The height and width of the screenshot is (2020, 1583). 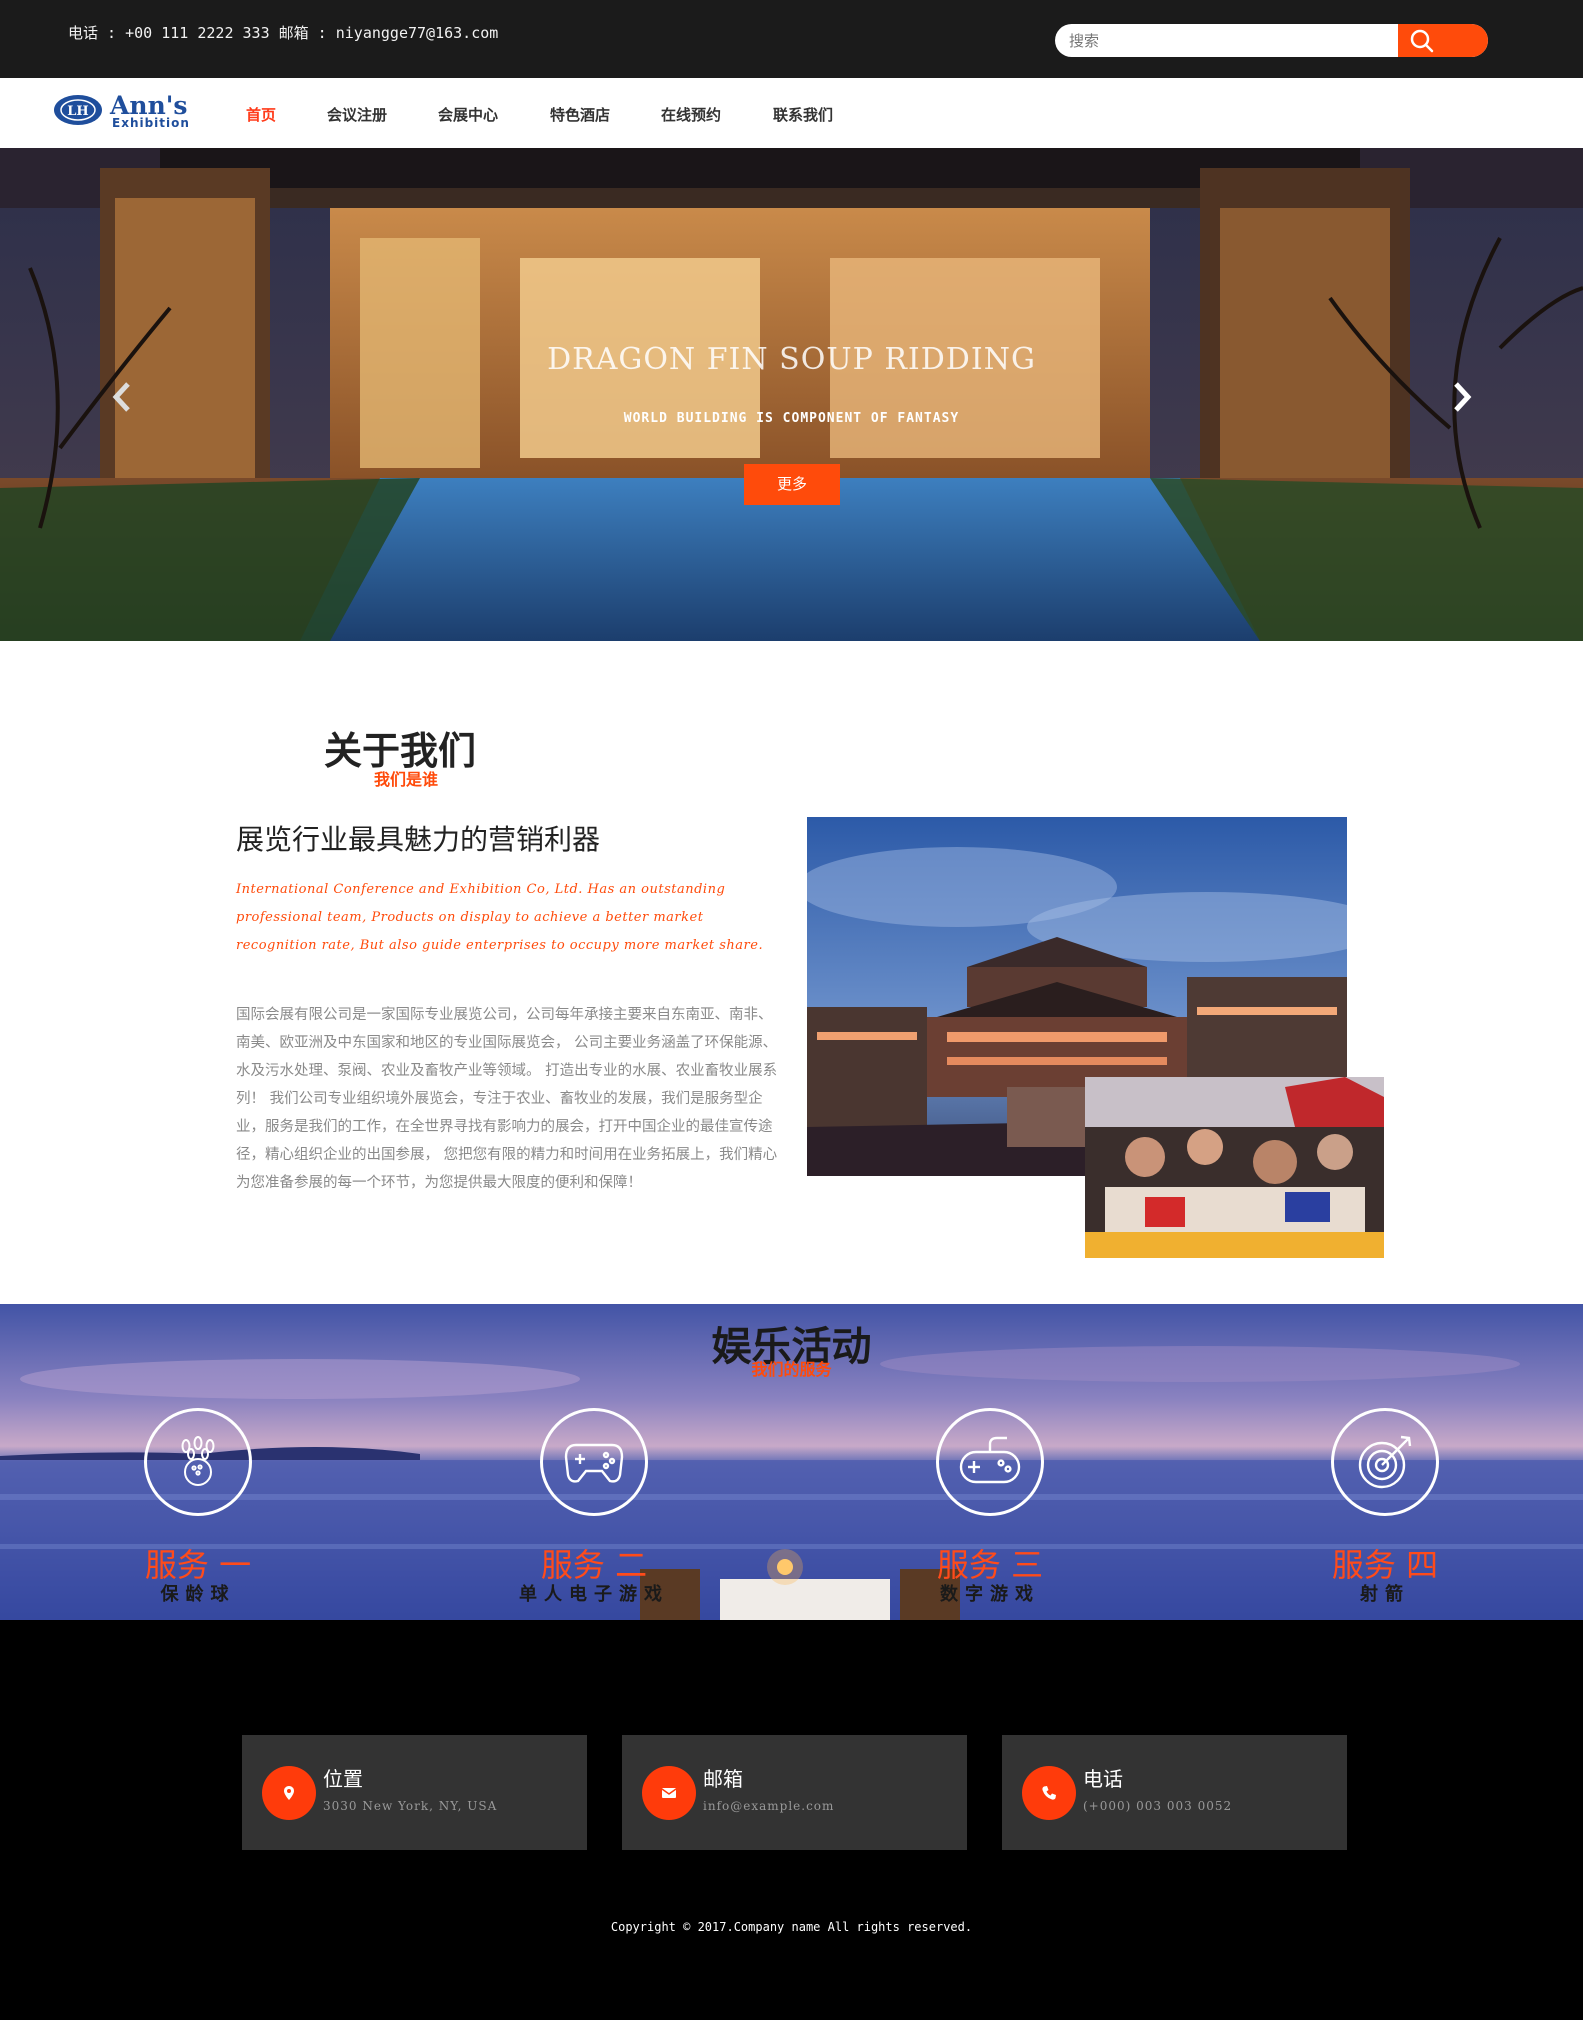 What do you see at coordinates (417, 33) in the screenshot?
I see `email-address: niyangge77@163.com` at bounding box center [417, 33].